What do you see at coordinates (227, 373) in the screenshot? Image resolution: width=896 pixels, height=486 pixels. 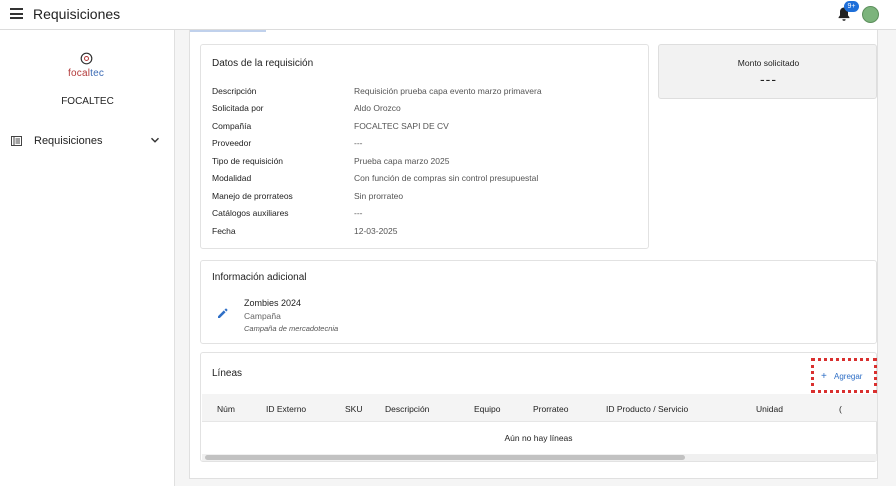 I see `lines-title: Líneas` at bounding box center [227, 373].